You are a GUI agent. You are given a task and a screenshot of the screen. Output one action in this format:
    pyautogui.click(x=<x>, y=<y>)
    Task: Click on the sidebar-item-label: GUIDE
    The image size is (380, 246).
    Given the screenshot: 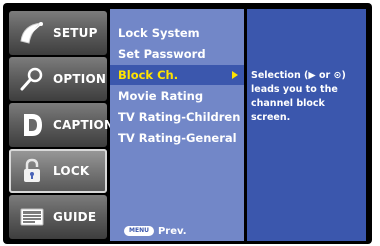 What is the action you would take?
    pyautogui.click(x=75, y=217)
    